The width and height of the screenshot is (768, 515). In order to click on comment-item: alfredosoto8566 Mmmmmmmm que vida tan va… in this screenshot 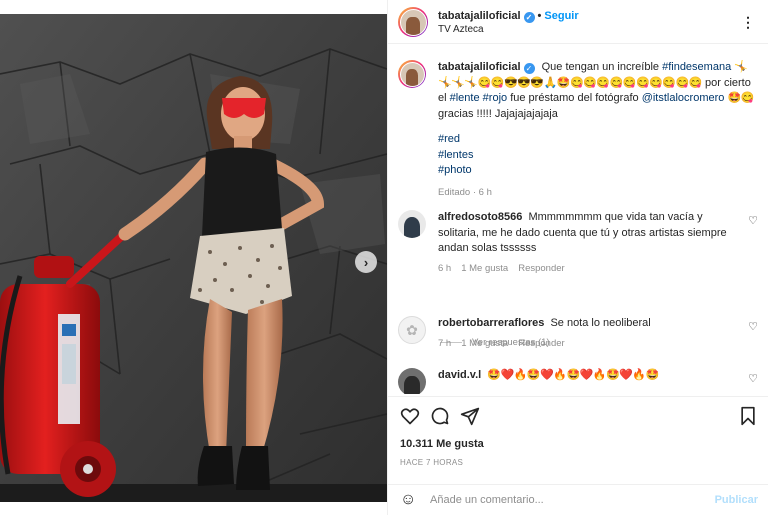, I will do `click(578, 245)`.